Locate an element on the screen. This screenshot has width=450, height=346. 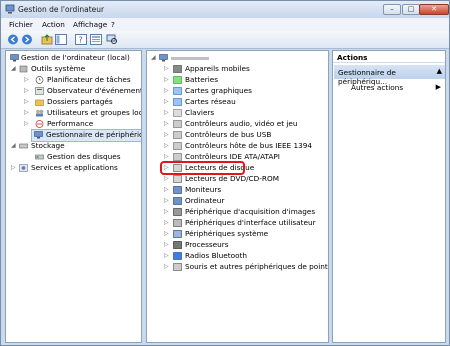
close-button: ✕ is located at coordinates (434, 9).